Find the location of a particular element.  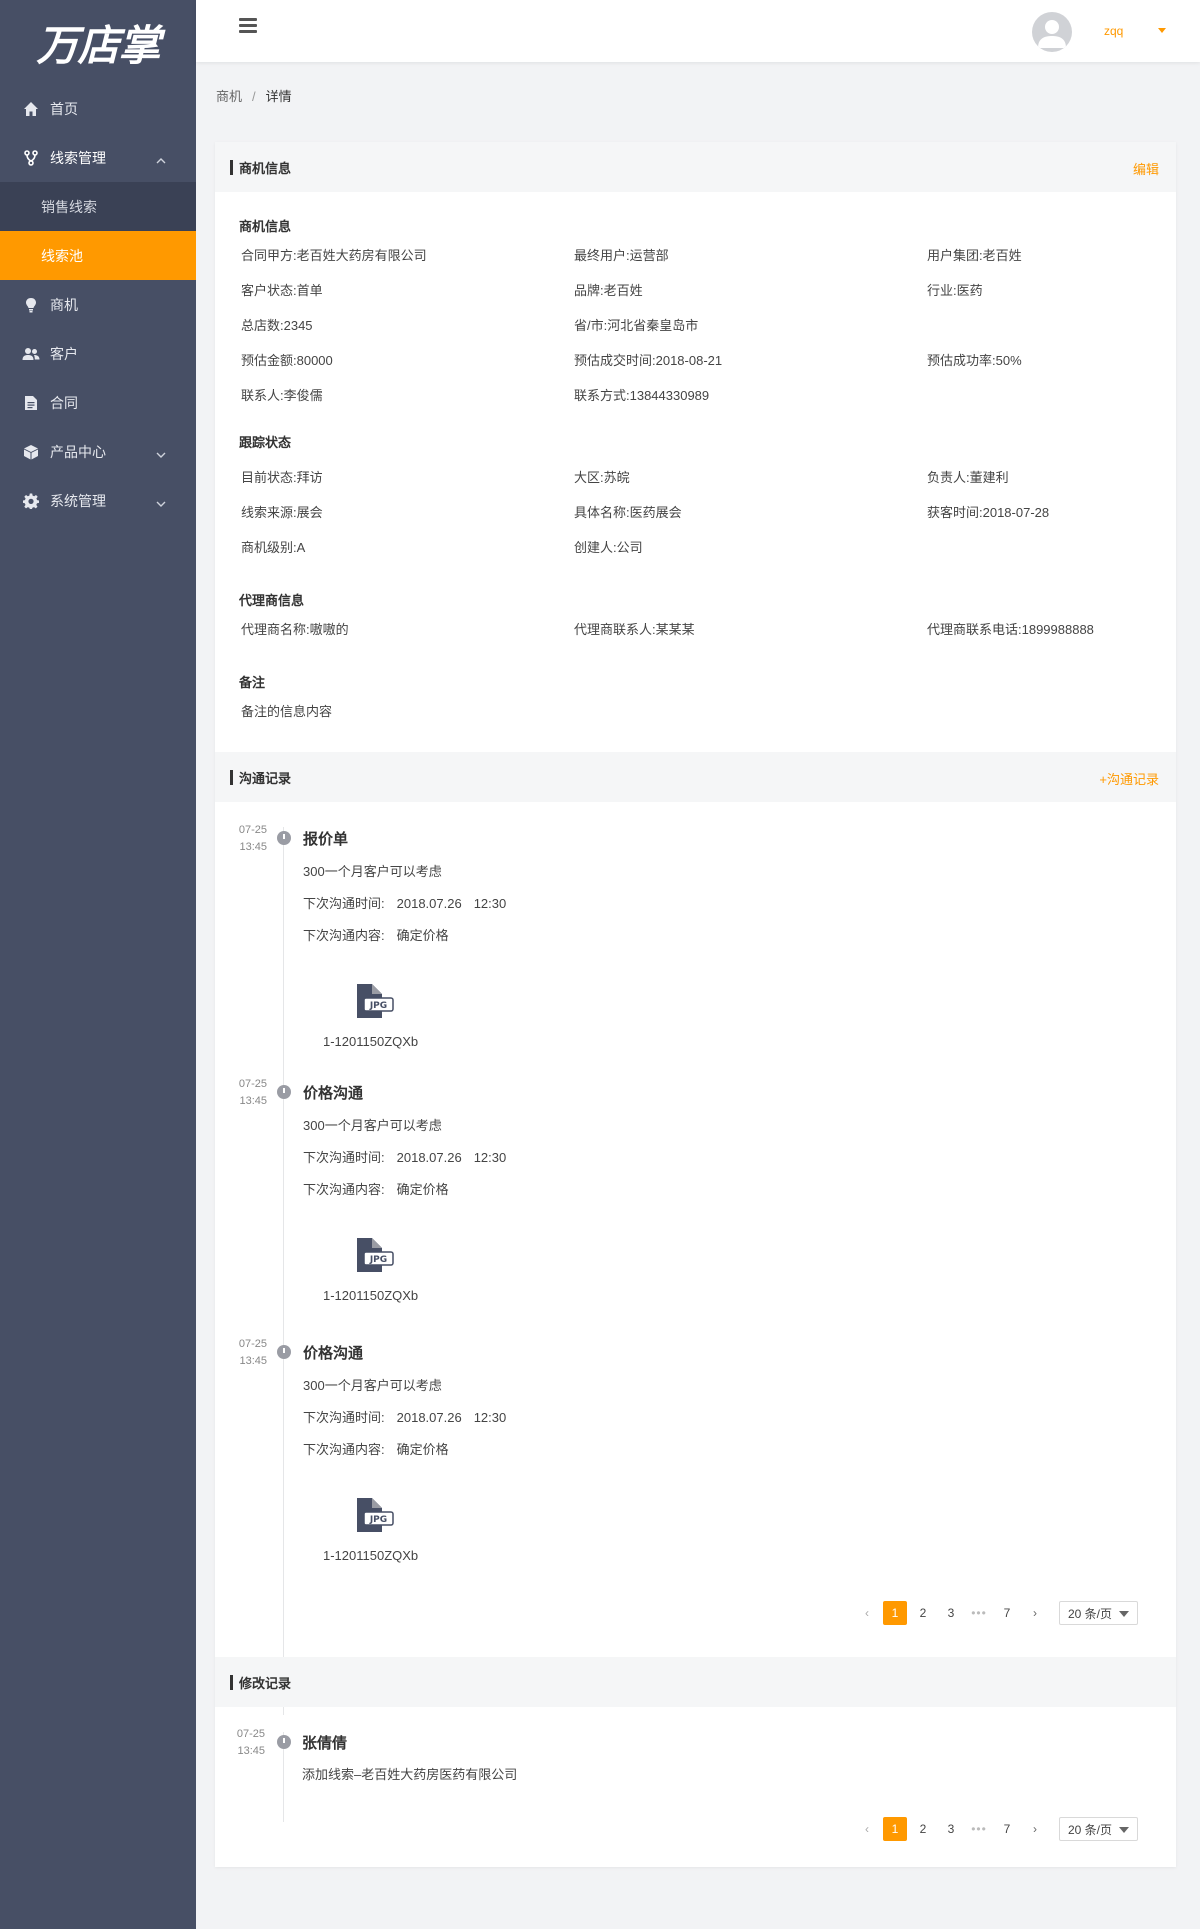

sidebar-item-label: 销售线索 is located at coordinates (69, 206).